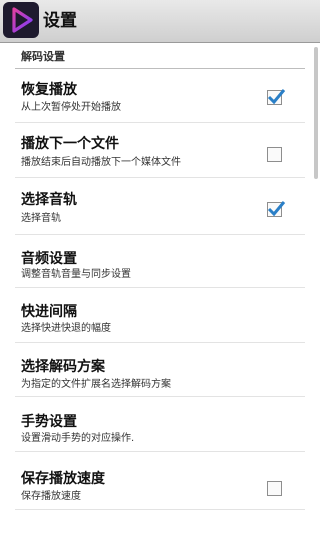 Image resolution: width=320 pixels, height=533 pixels. I want to click on setting-item-summary: 调整音轨音量与同步设置, so click(76, 274).